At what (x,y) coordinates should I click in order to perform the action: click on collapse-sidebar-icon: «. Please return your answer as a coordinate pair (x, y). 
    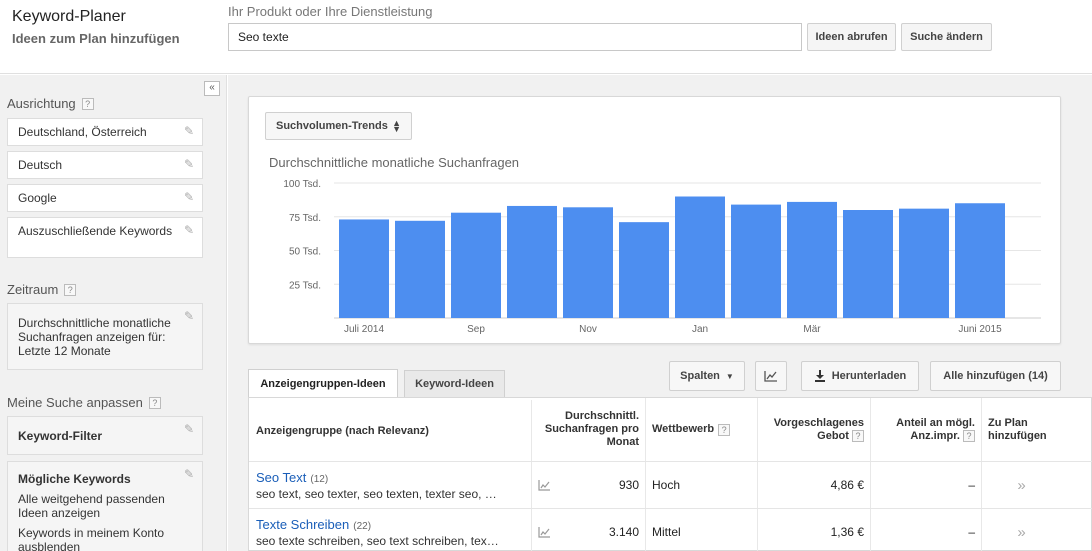
    Looking at the image, I should click on (212, 88).